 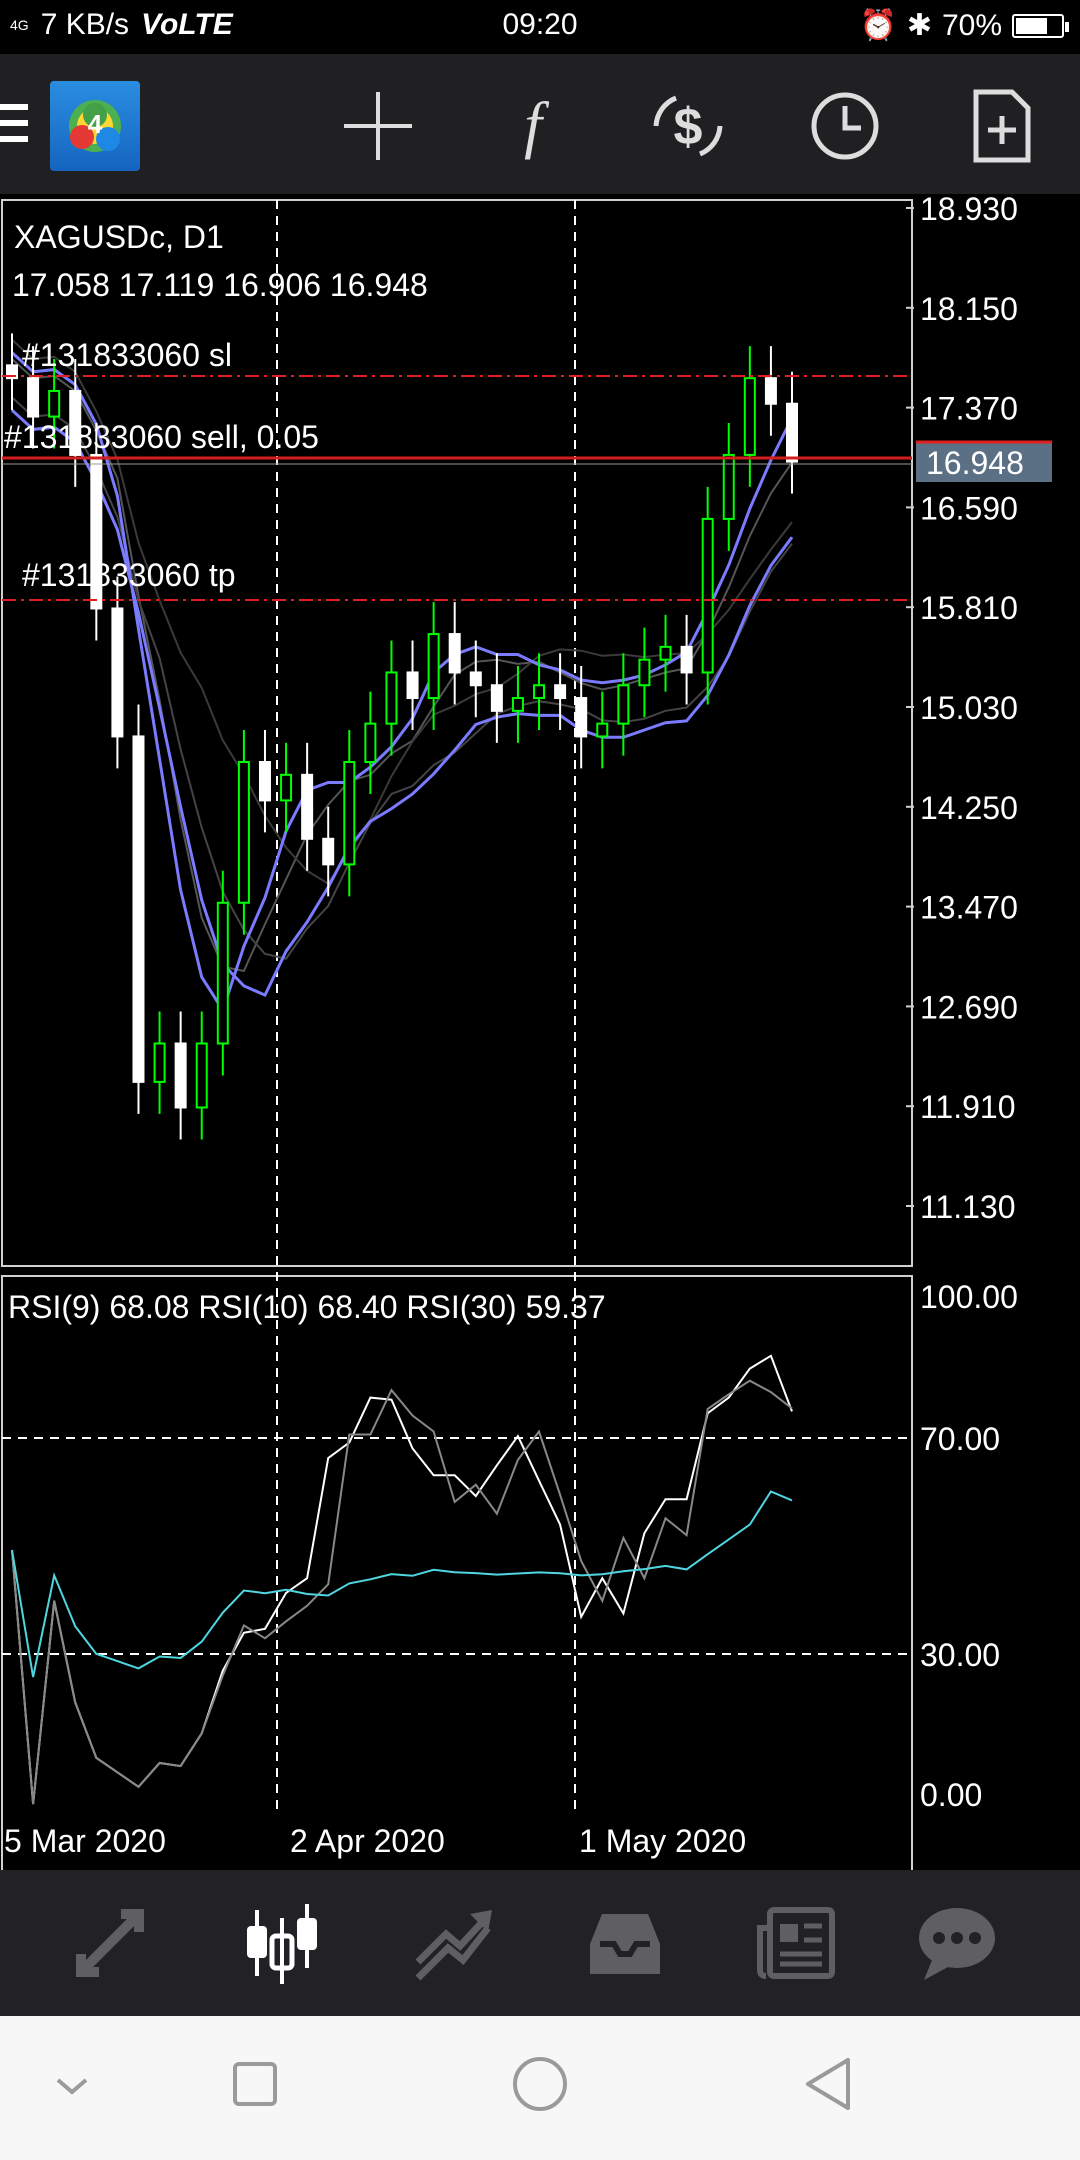 I want to click on chat-icon, so click(x=957, y=1943).